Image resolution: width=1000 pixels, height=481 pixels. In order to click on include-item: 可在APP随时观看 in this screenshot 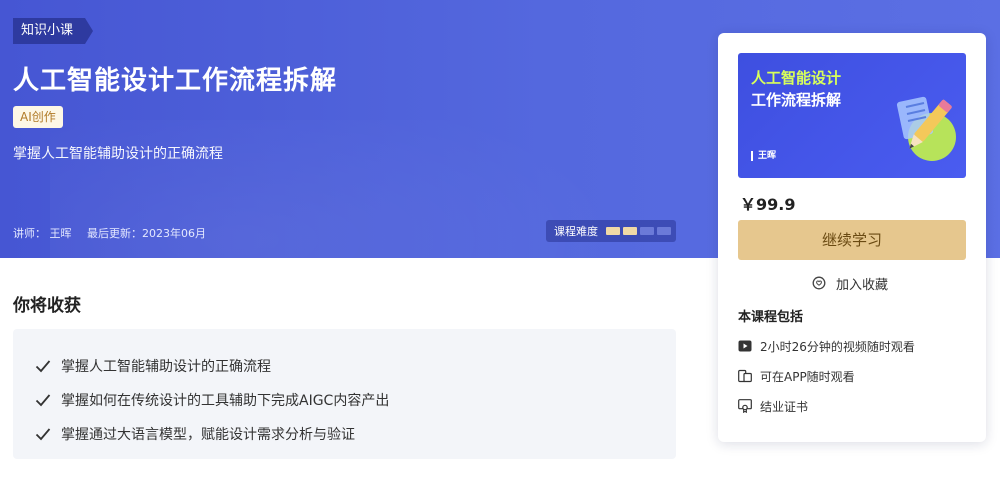, I will do `click(796, 376)`.